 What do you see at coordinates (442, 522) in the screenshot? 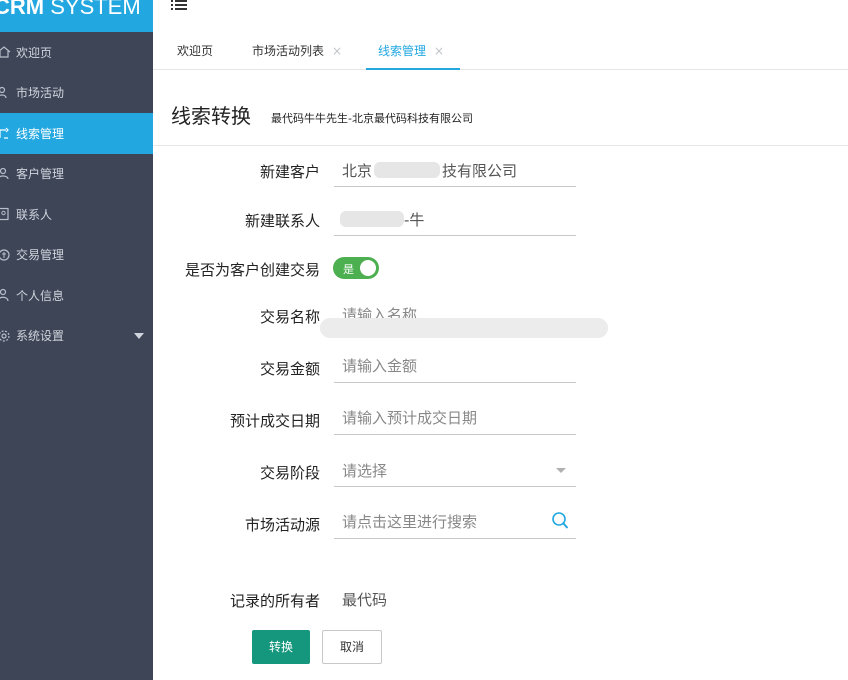
I see `campaign-source-input` at bounding box center [442, 522].